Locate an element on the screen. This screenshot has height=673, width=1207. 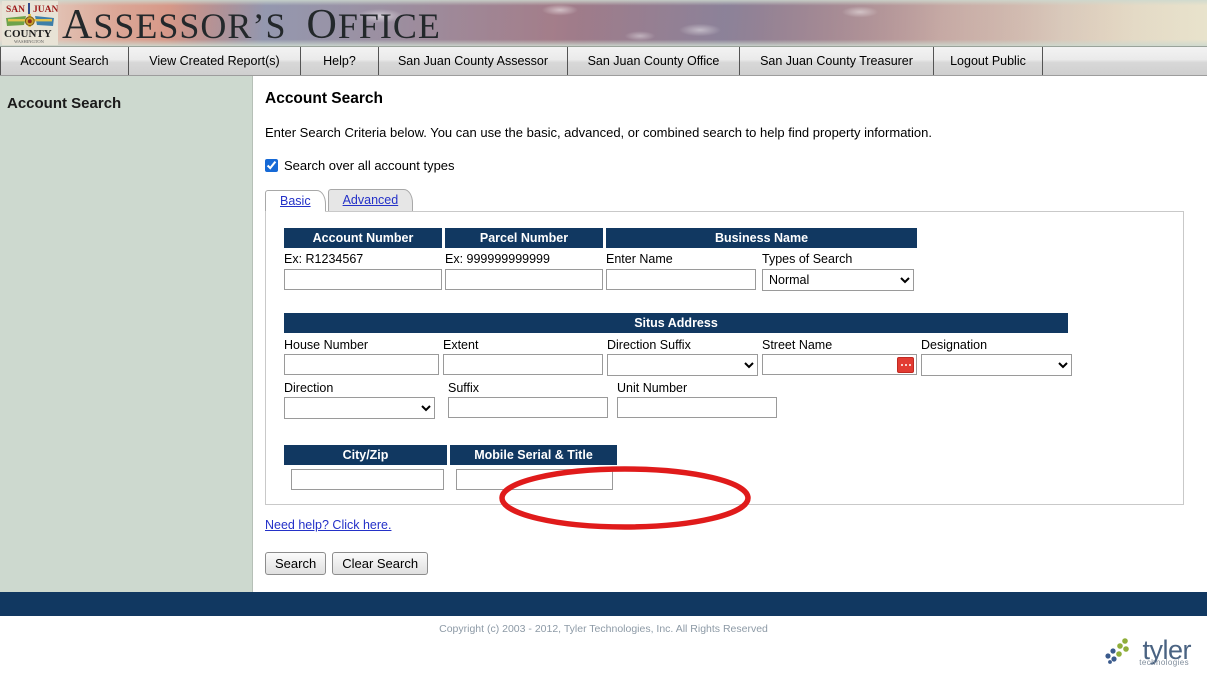
nav-item-help: Help? is located at coordinates (340, 61).